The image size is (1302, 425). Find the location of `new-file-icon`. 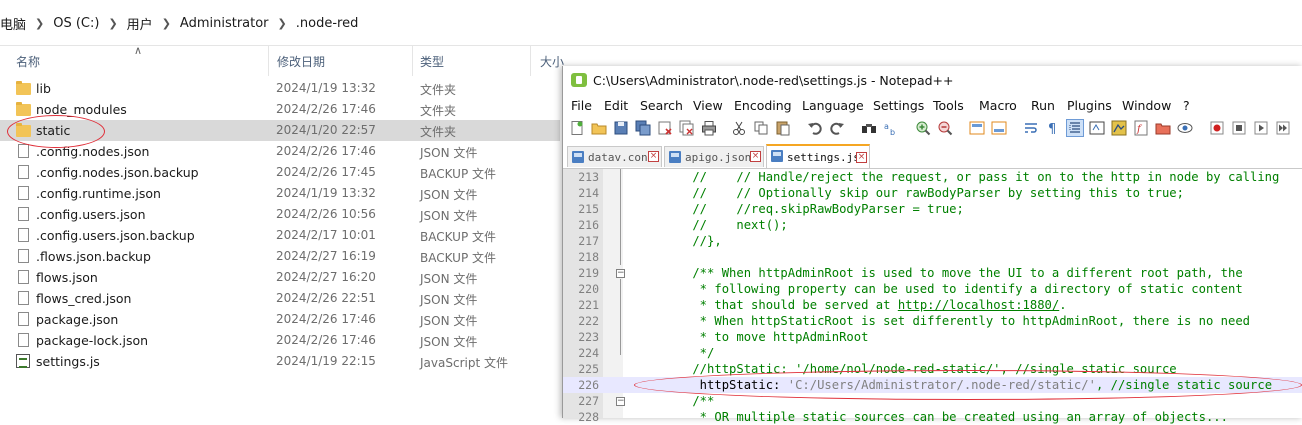

new-file-icon is located at coordinates (577, 128).